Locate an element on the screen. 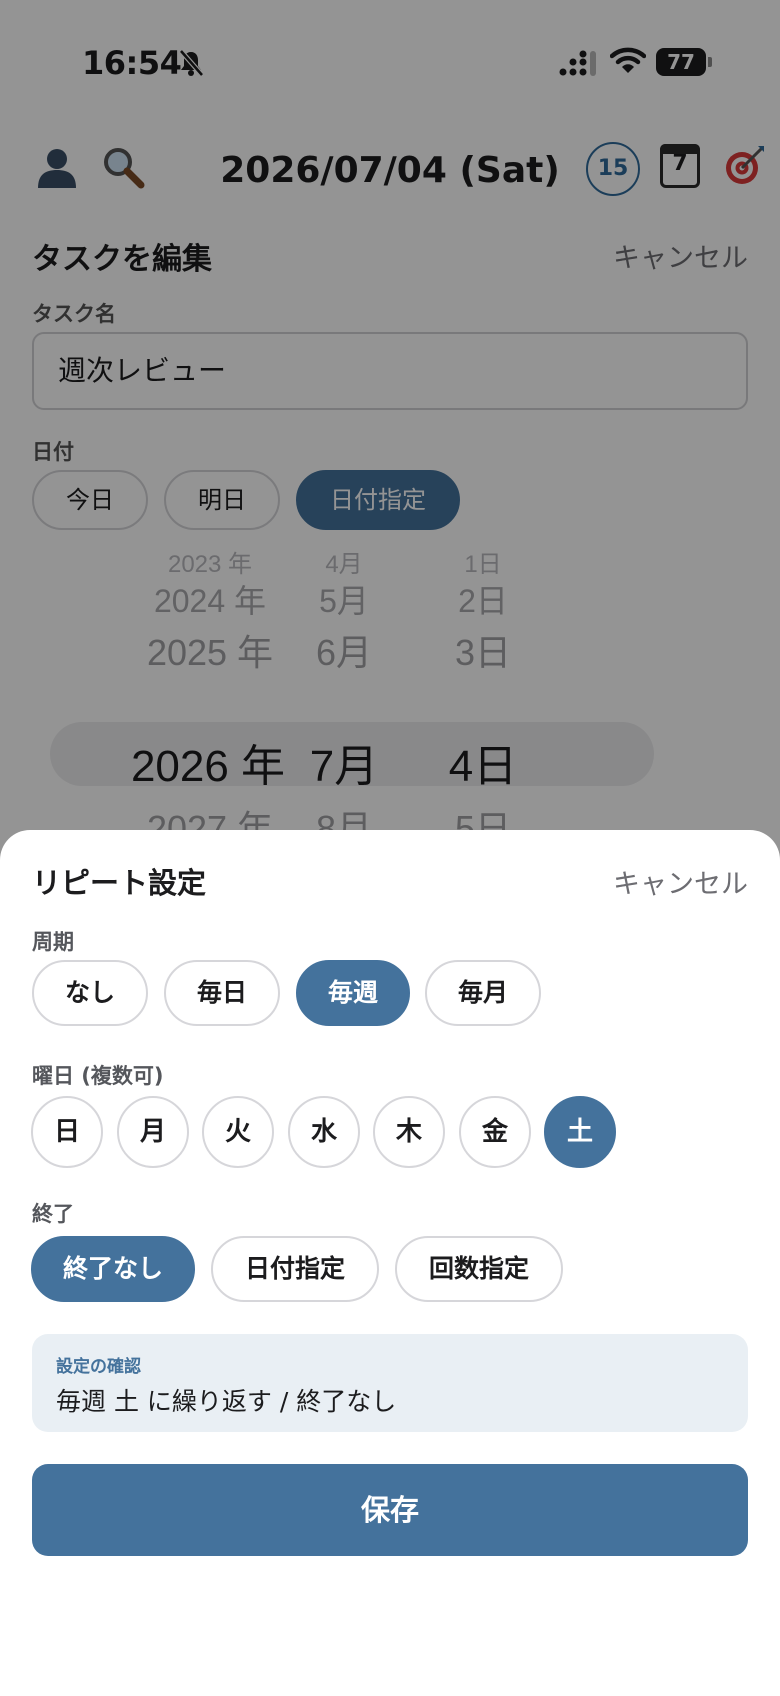 The image size is (780, 1696). weekday-sat: 土 is located at coordinates (580, 1132).